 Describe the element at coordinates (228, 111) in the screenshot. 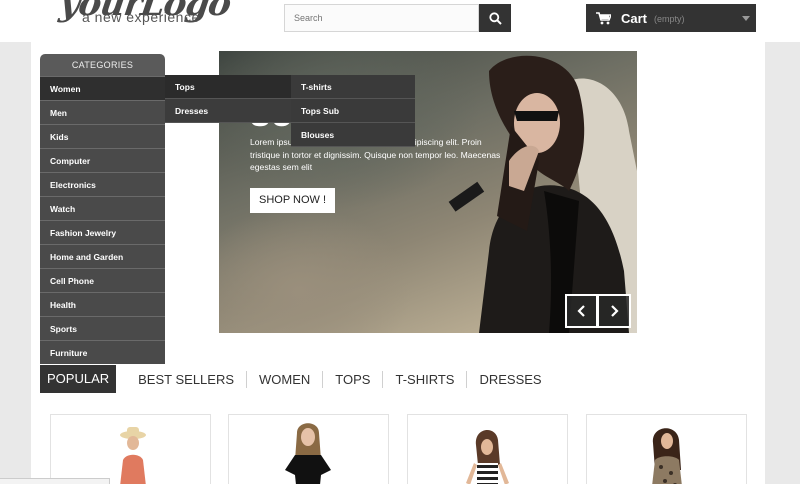

I see `submenu-item-dresses: Dresses` at that location.